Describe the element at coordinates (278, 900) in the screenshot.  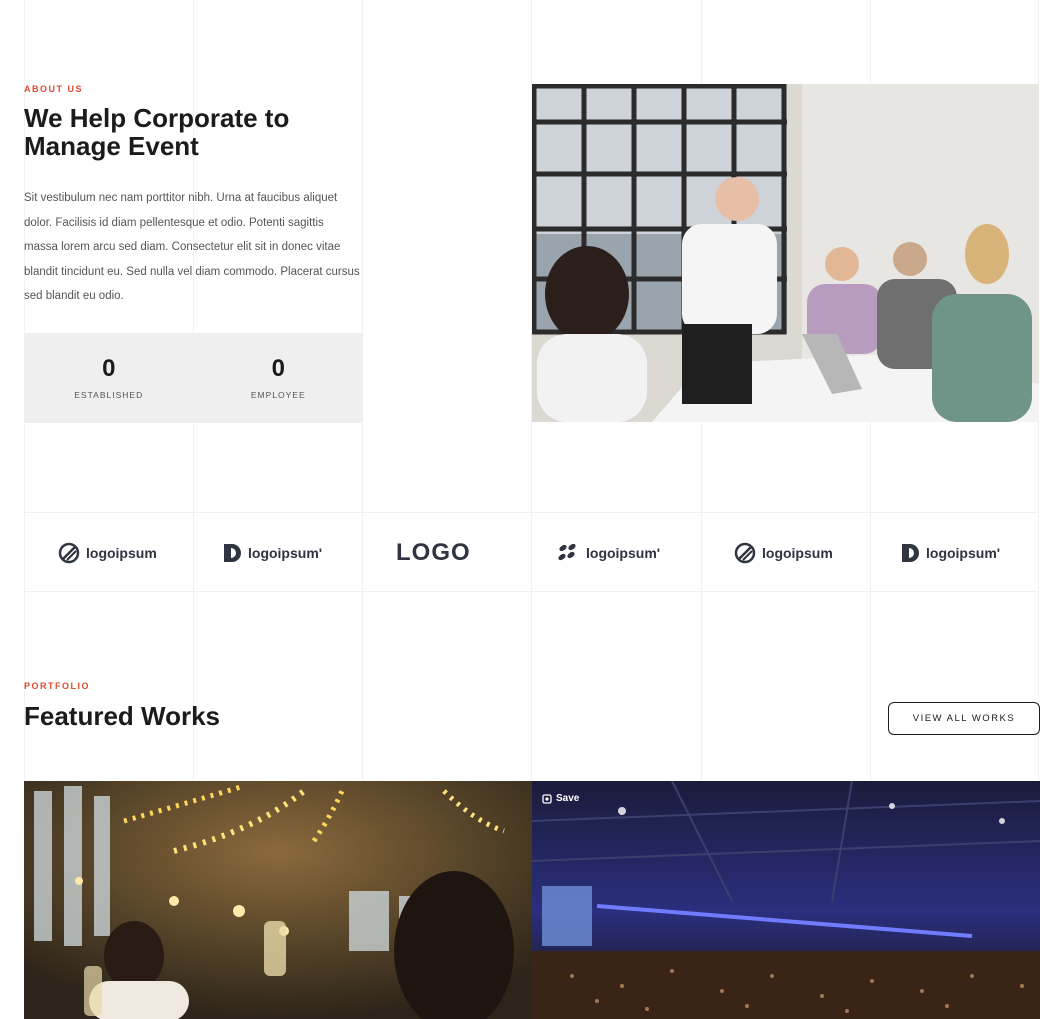
I see `featured-work-celebration` at that location.